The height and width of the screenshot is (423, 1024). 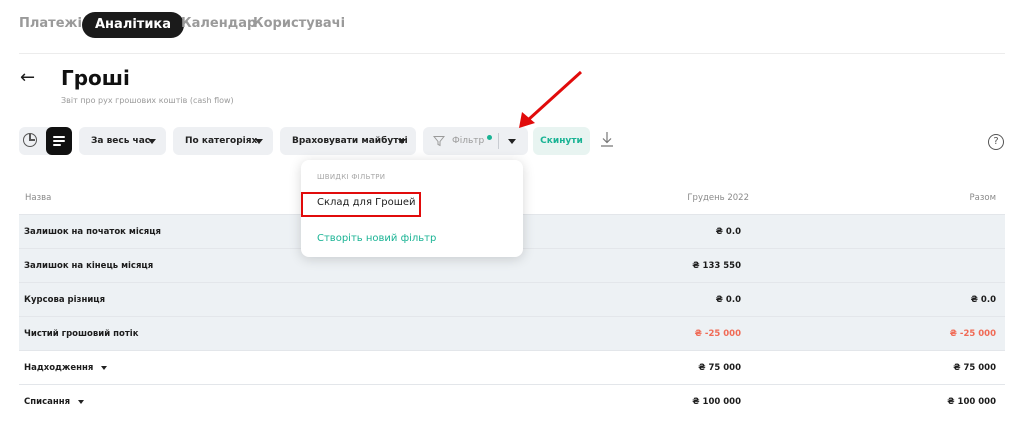 I want to click on column-header-name: Назва, so click(x=38, y=198).